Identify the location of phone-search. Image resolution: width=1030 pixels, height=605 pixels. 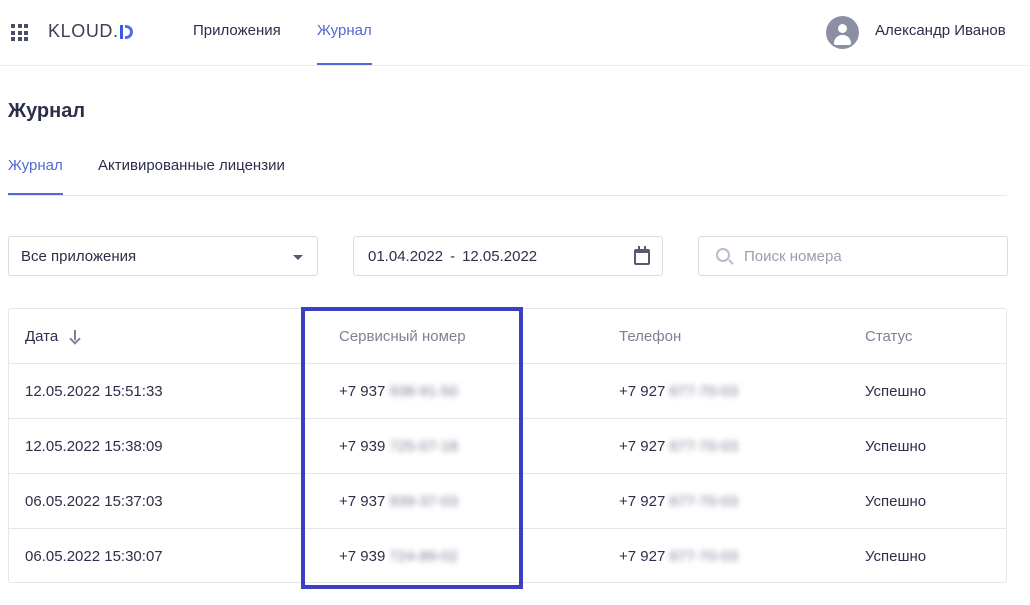
(853, 256).